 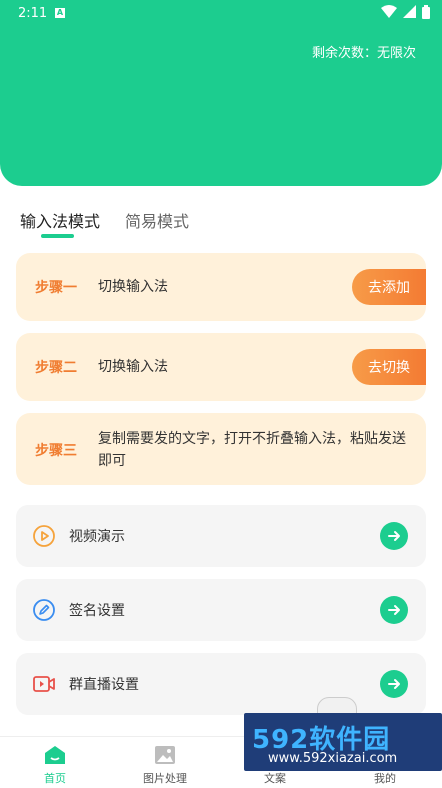 What do you see at coordinates (56, 288) in the screenshot?
I see `step-label: 步骤一` at bounding box center [56, 288].